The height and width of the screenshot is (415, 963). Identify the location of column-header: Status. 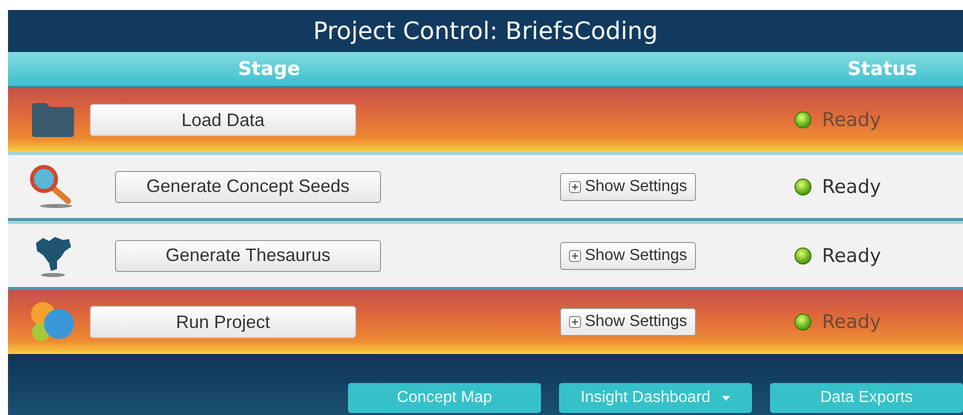
(882, 69).